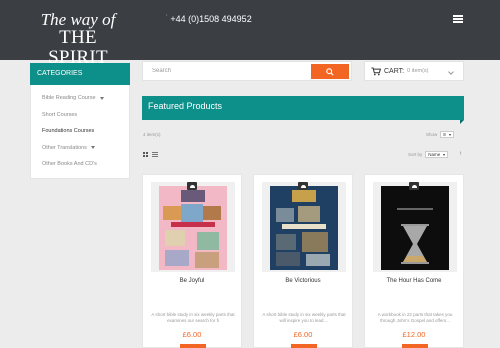 This screenshot has width=500, height=348. I want to click on sort-label: Sort by, so click(415, 154).